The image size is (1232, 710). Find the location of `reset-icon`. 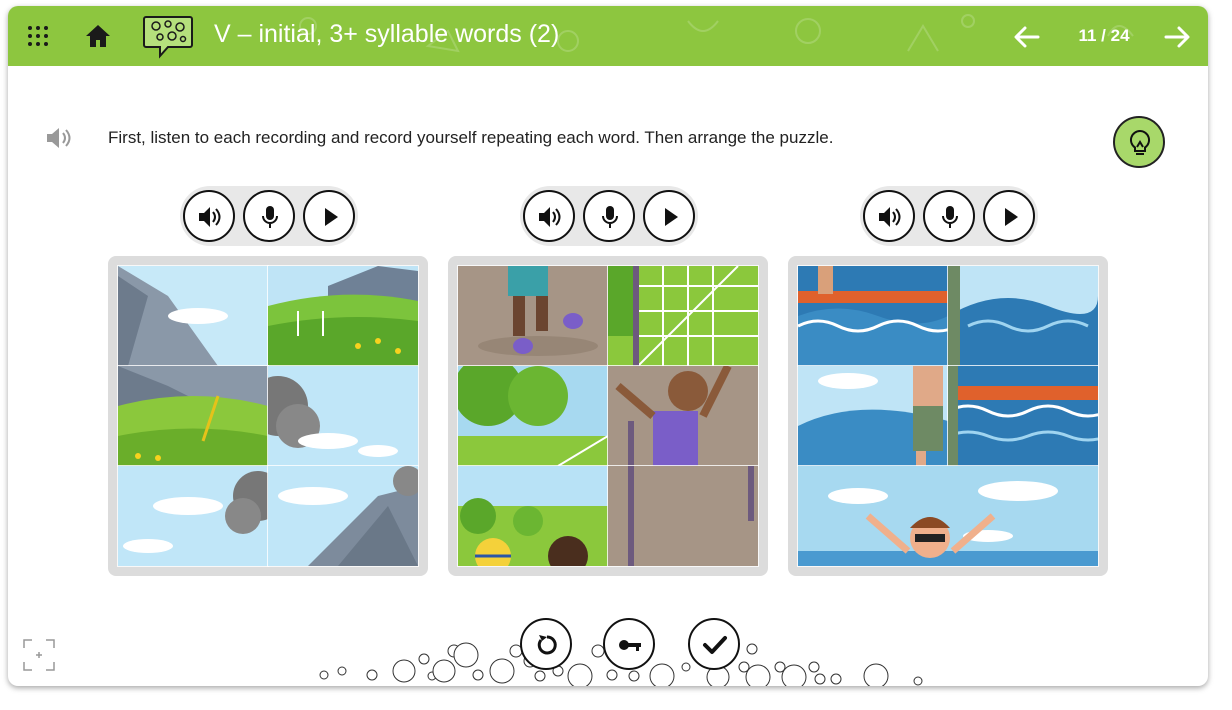

reset-icon is located at coordinates (547, 645).